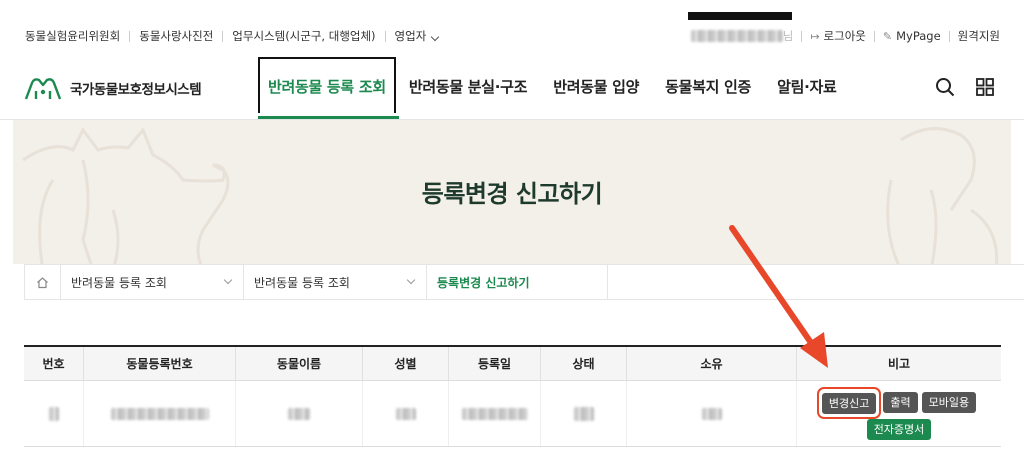 This screenshot has height=466, width=1024. Describe the element at coordinates (807, 87) in the screenshot. I see `menu-notice: 알림·자료` at that location.